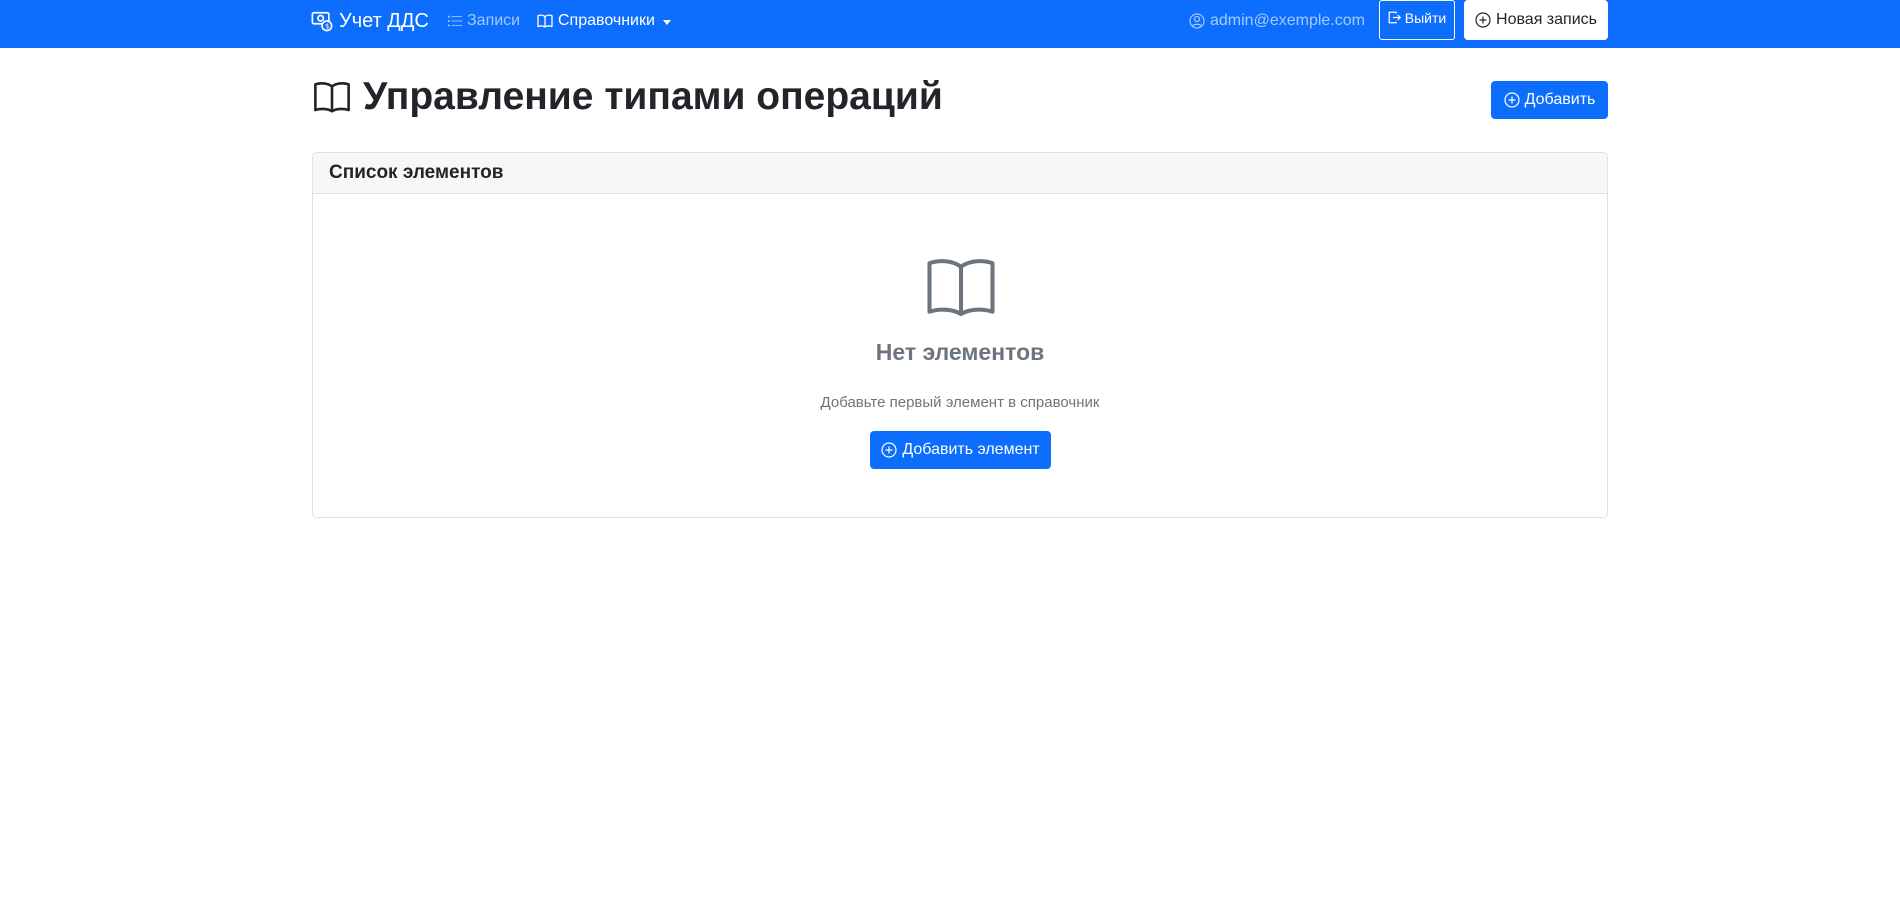 This screenshot has height=916, width=1900. Describe the element at coordinates (666, 22) in the screenshot. I see `caret-down-icon` at that location.